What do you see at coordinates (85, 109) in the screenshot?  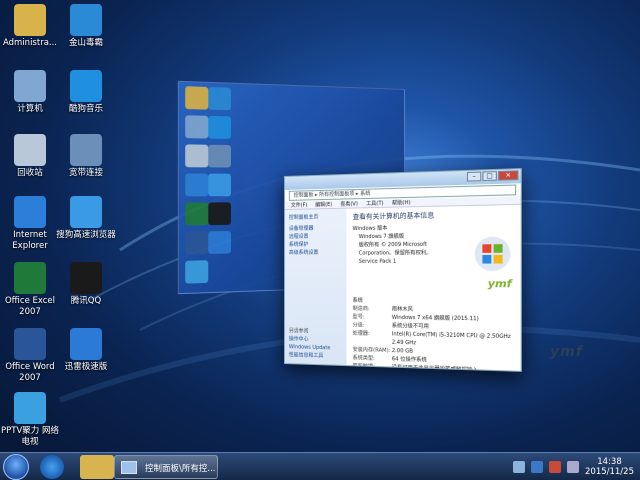 I see `desktop-icon-label: 酷狗音乐` at bounding box center [85, 109].